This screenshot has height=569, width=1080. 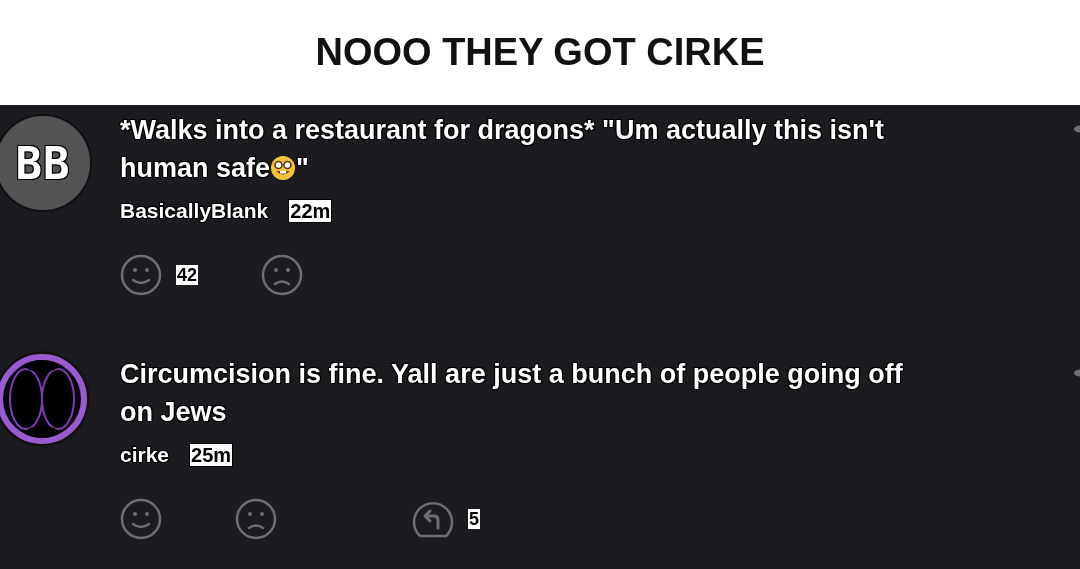 I want to click on username: cirke, so click(x=145, y=455).